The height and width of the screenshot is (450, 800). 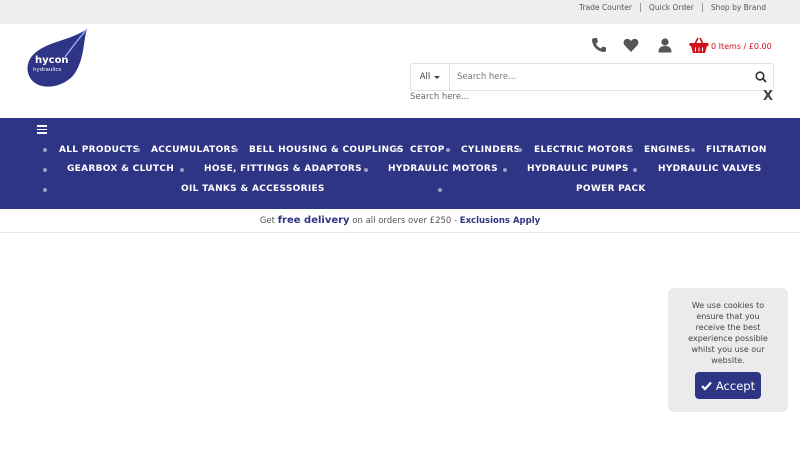 I want to click on exclusions-apply-link: Exclusions Apply, so click(x=500, y=221).